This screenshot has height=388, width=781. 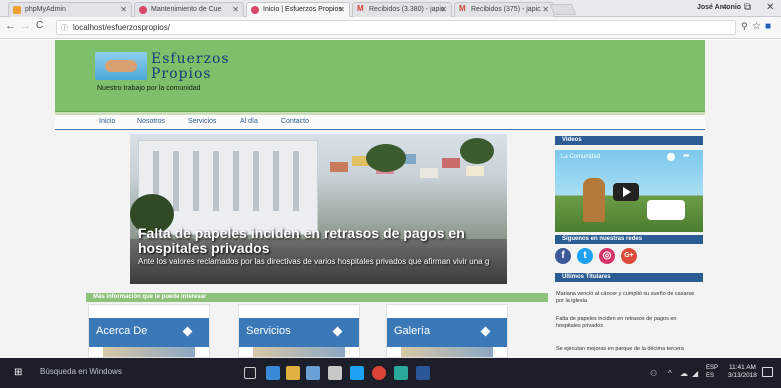 I want to click on handshake-logo-icon, so click(x=121, y=66).